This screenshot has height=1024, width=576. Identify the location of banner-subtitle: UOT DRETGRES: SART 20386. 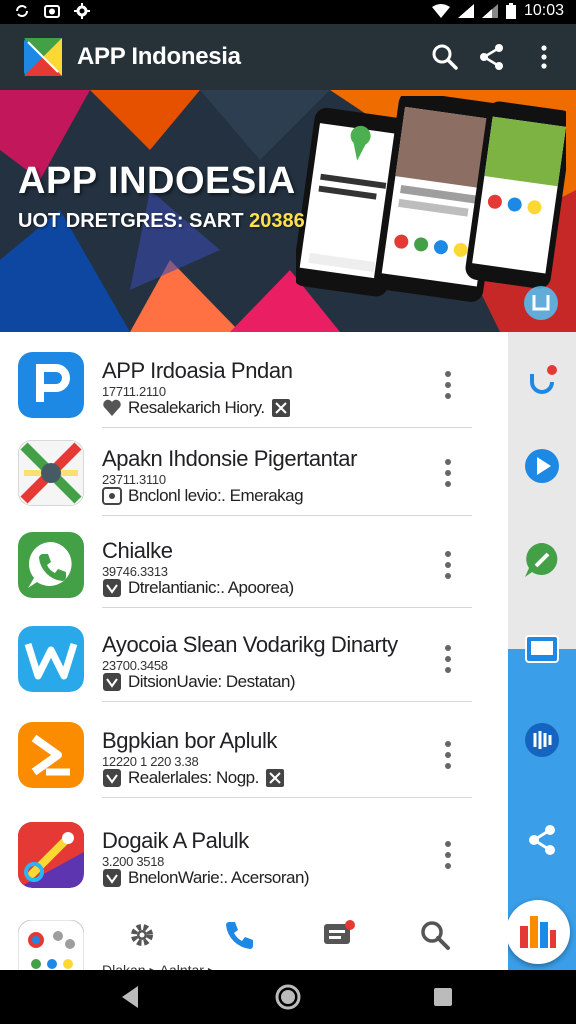
(161, 221).